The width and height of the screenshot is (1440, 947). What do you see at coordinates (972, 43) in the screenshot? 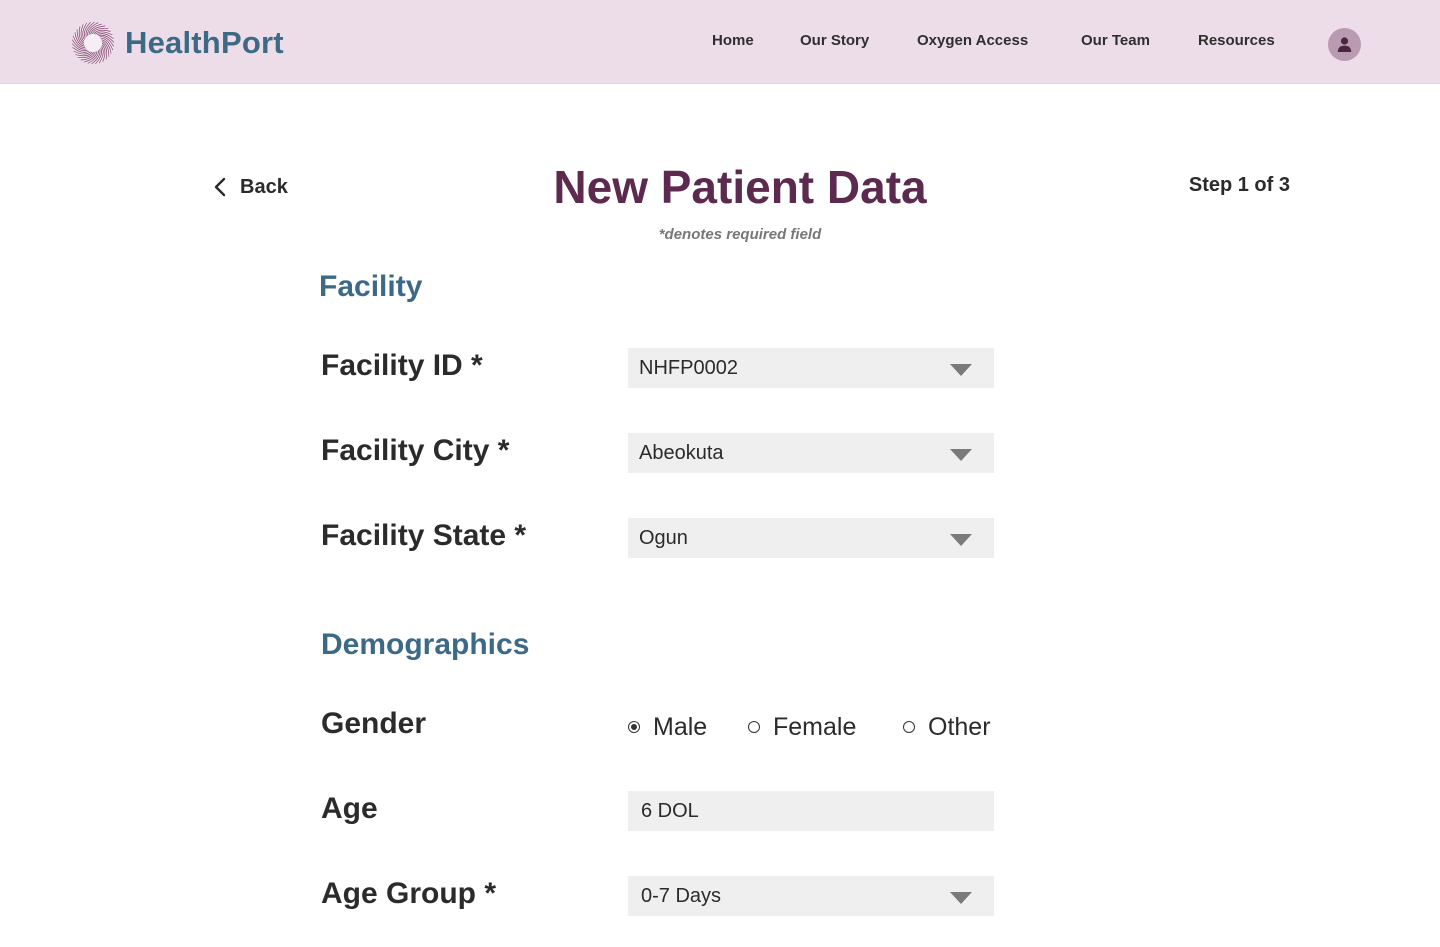
I see `nav-oxygen-access: Oxygen Access` at bounding box center [972, 43].